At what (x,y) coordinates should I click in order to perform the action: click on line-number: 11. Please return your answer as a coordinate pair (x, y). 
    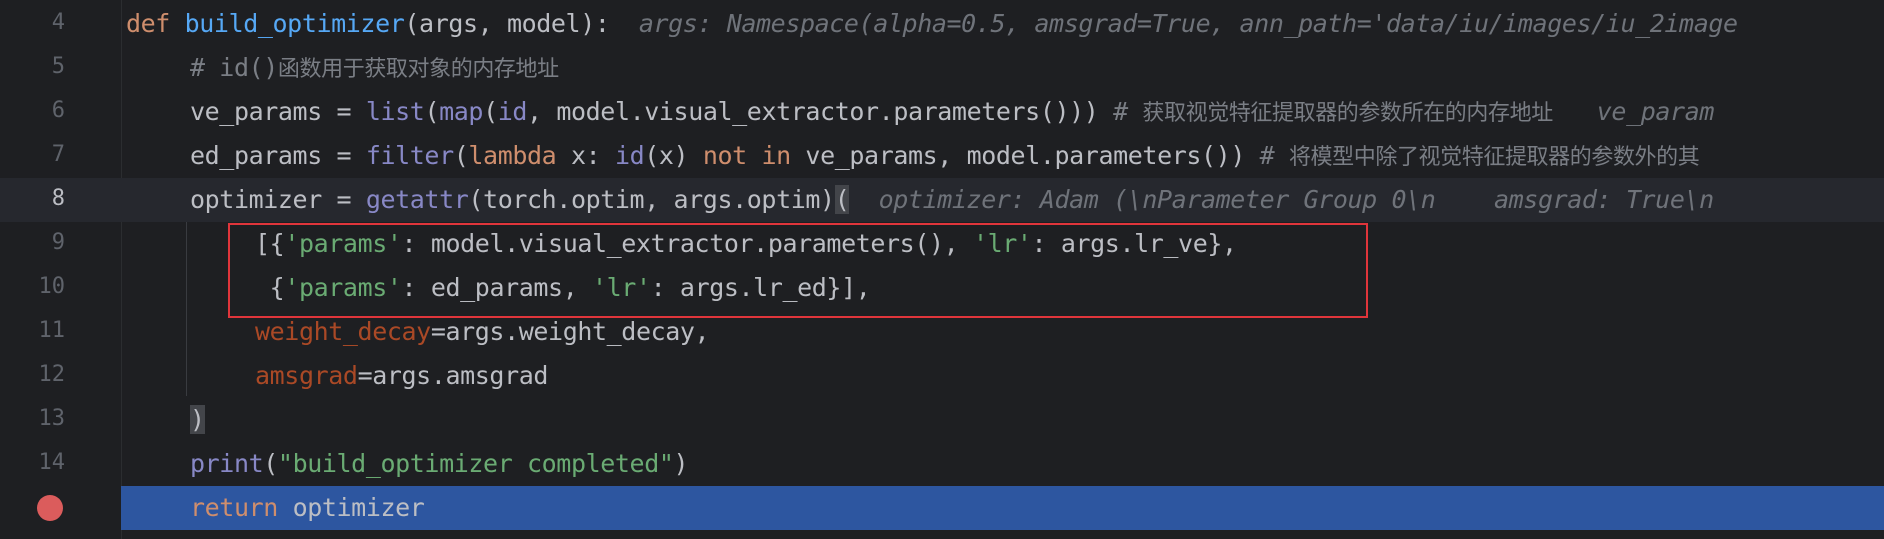
    Looking at the image, I should click on (52, 330).